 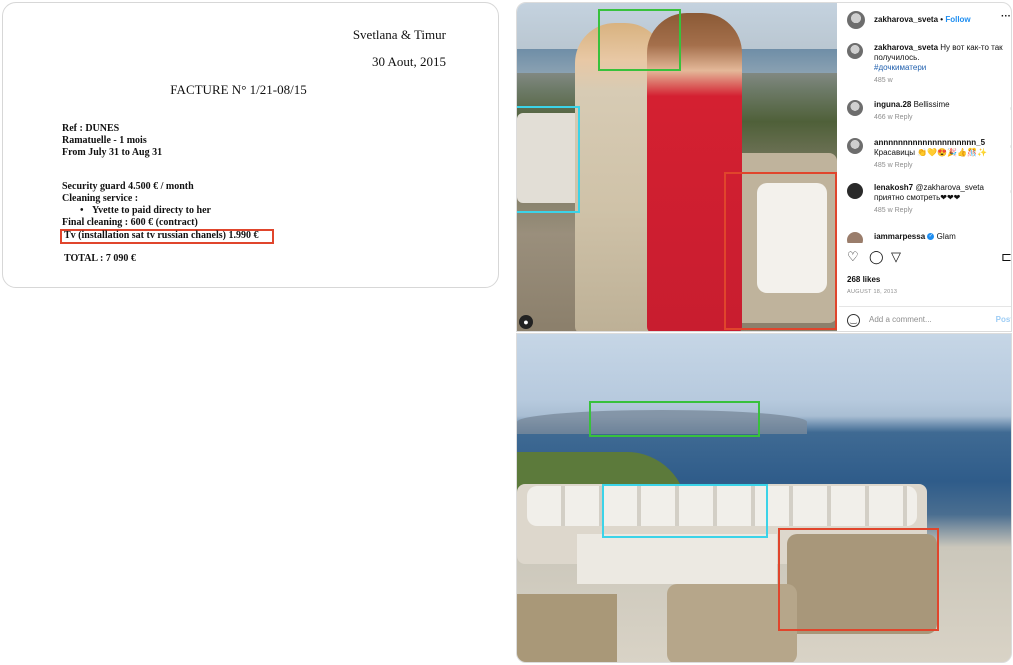 What do you see at coordinates (100, 198) in the screenshot?
I see `invoice-cleaning-line: Cleaning service :` at bounding box center [100, 198].